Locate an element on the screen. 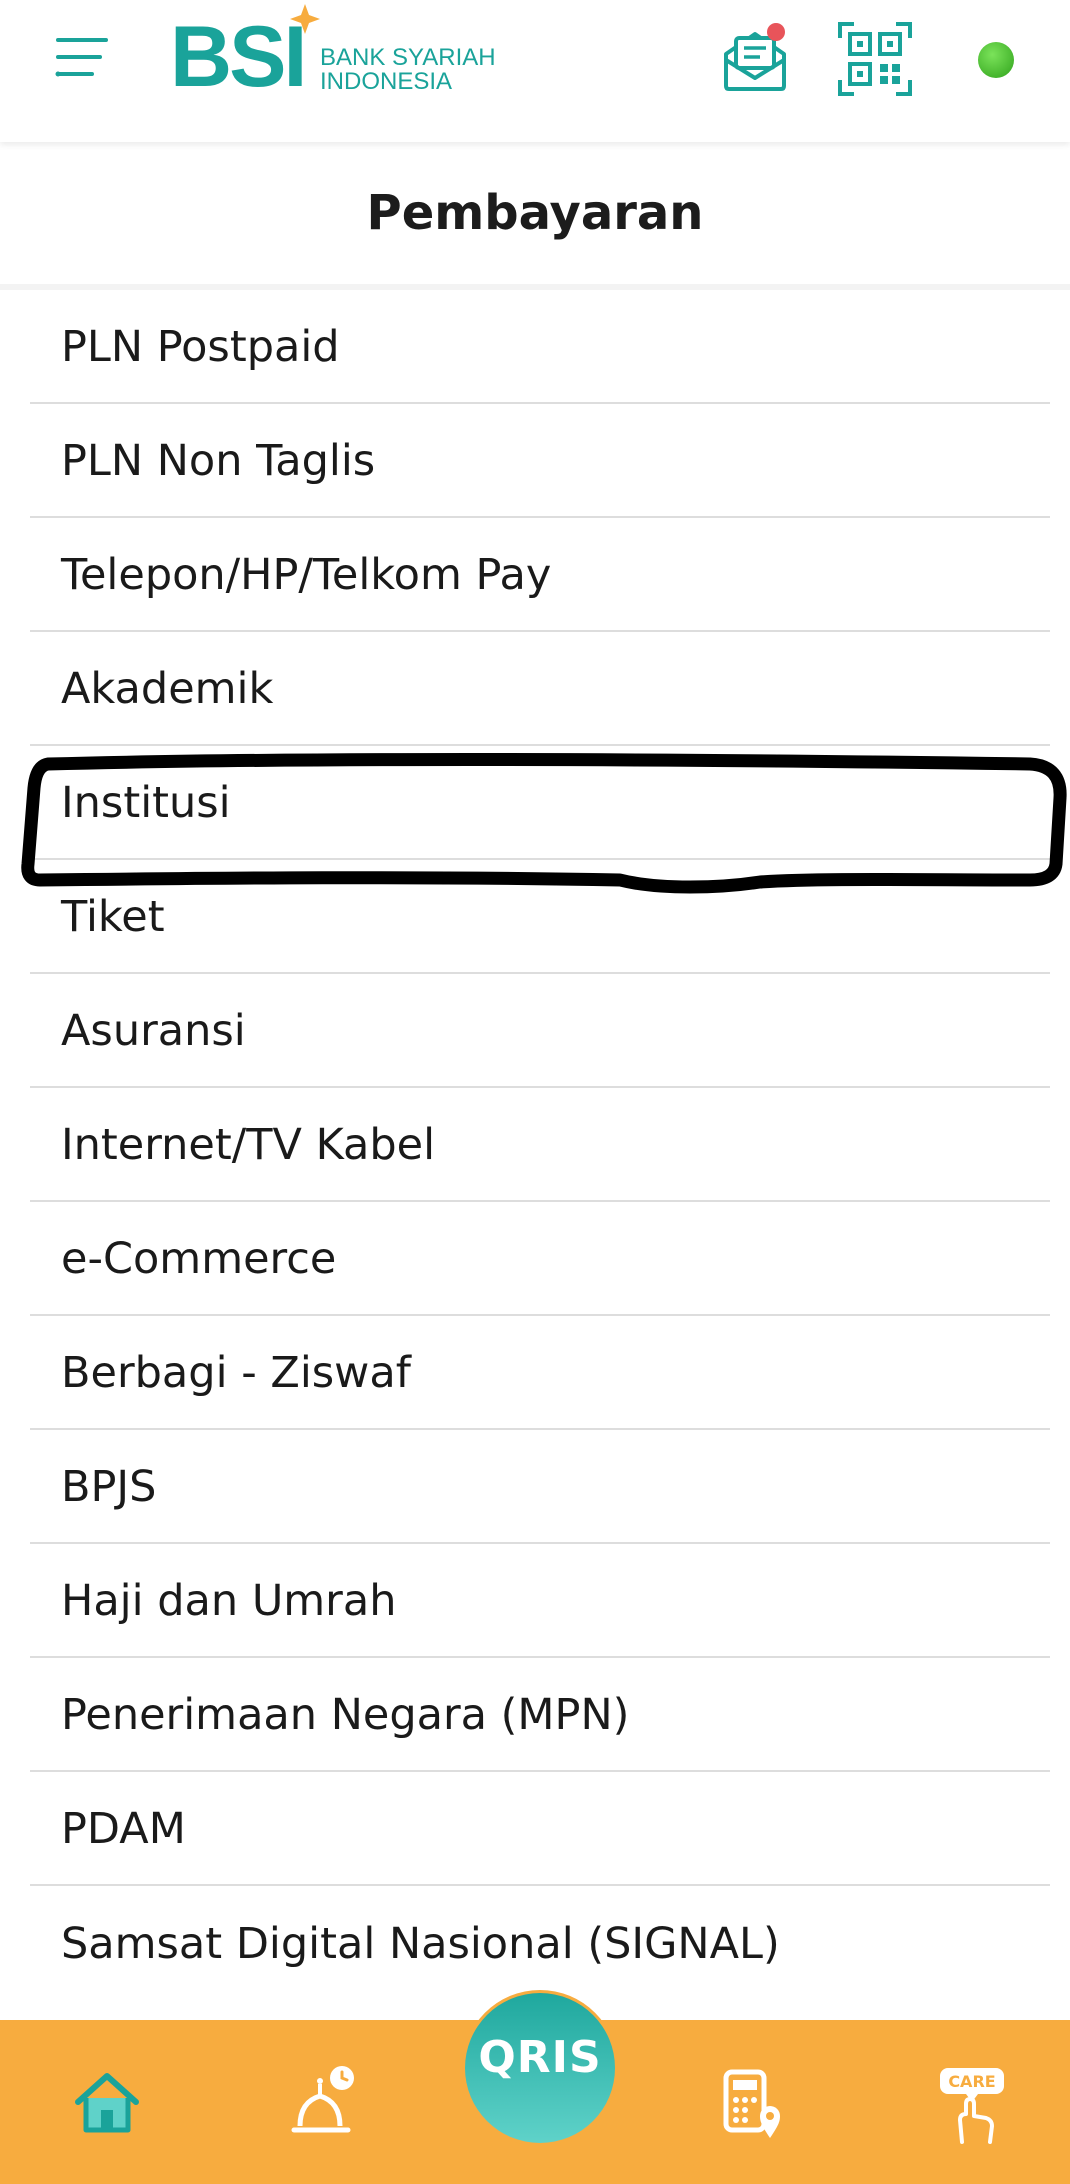  list-item-label: PLN Postpaid is located at coordinates (200, 347).